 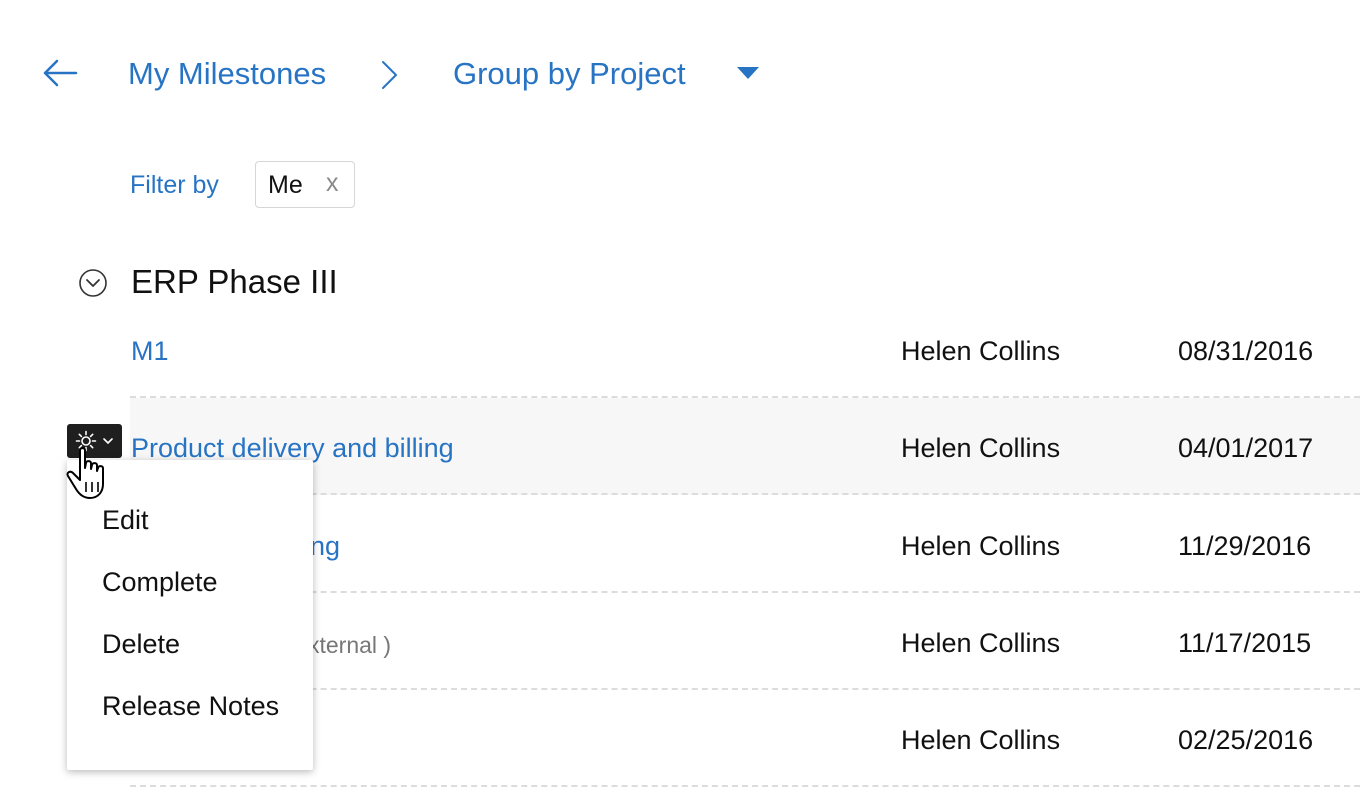 What do you see at coordinates (234, 281) in the screenshot?
I see `group-title: ERP Phase III` at bounding box center [234, 281].